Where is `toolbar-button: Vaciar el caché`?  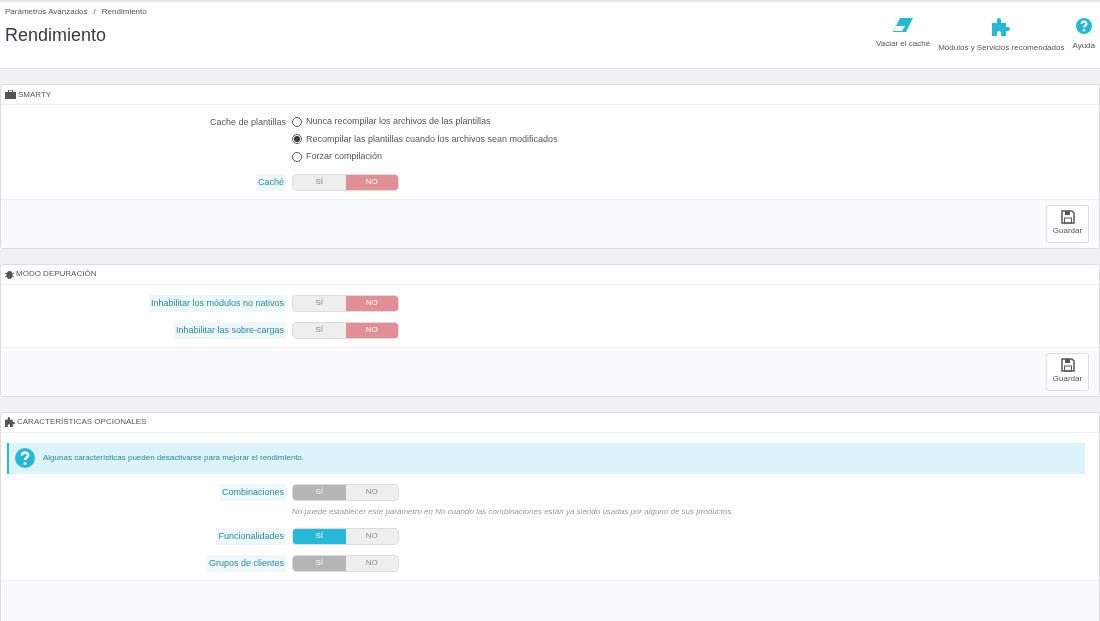
toolbar-button: Vaciar el caché is located at coordinates (903, 34).